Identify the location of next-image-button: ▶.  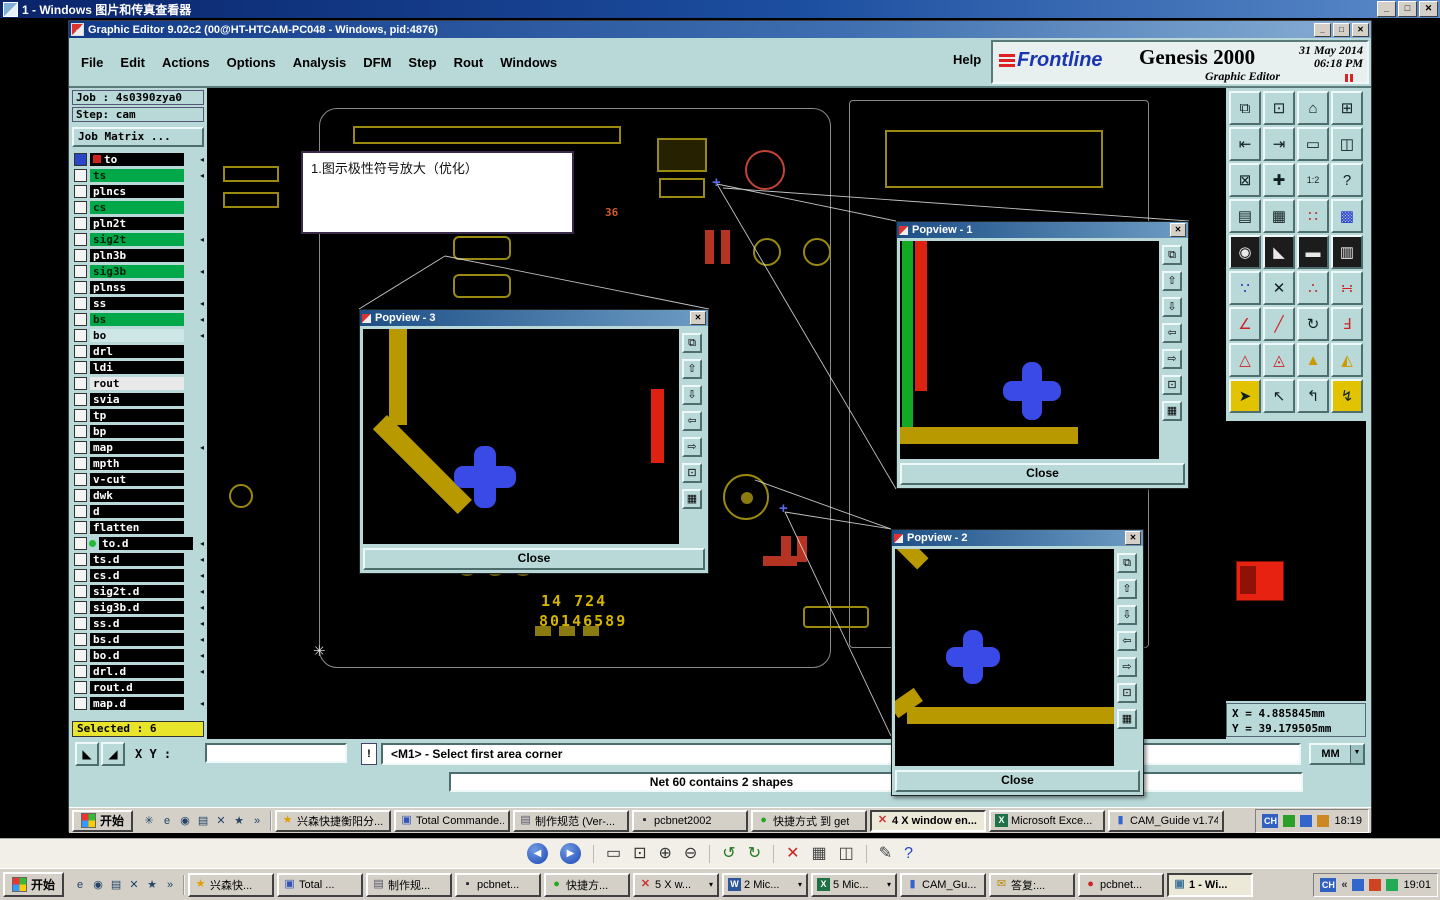
(570, 853).